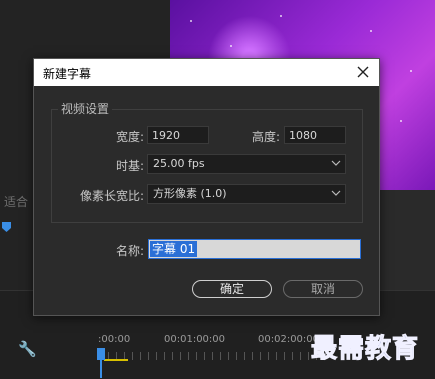  Describe the element at coordinates (289, 339) in the screenshot. I see `timecode-label: 00:02:00:00` at that location.